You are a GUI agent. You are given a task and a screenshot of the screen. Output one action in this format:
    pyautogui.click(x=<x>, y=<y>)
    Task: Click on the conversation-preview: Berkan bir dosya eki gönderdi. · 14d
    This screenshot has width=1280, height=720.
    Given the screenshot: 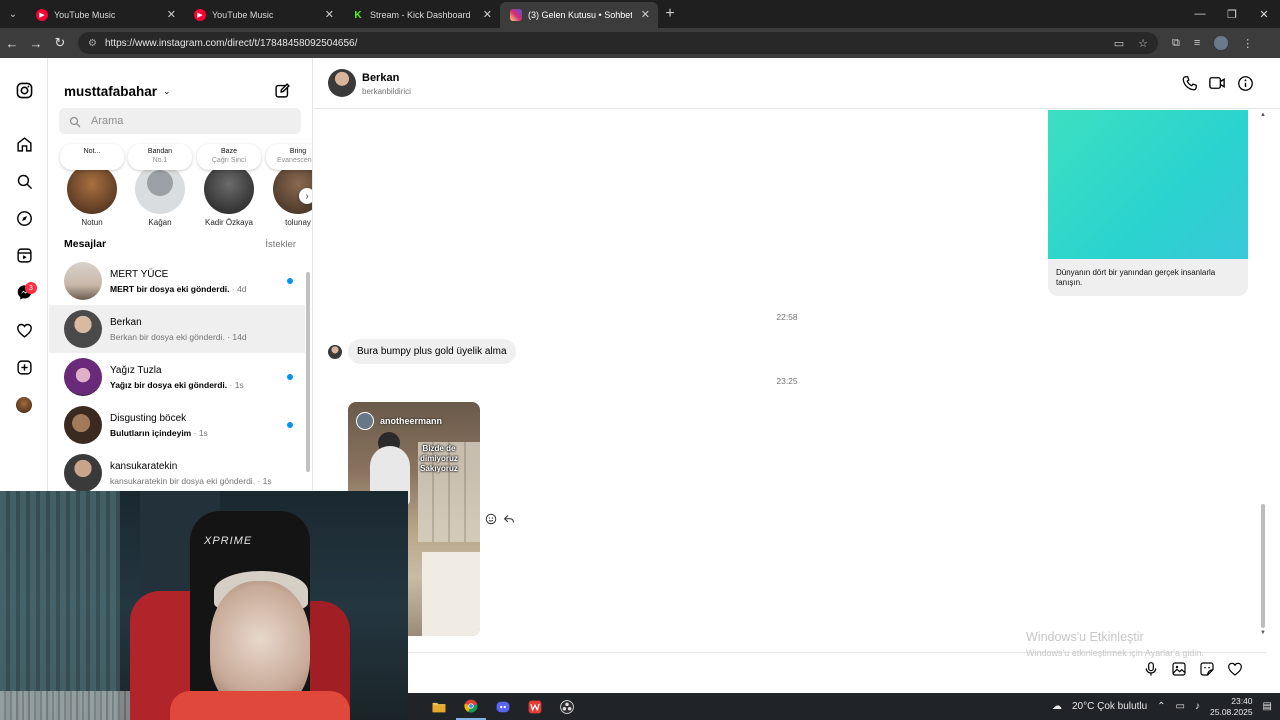 What is the action you would take?
    pyautogui.click(x=178, y=337)
    